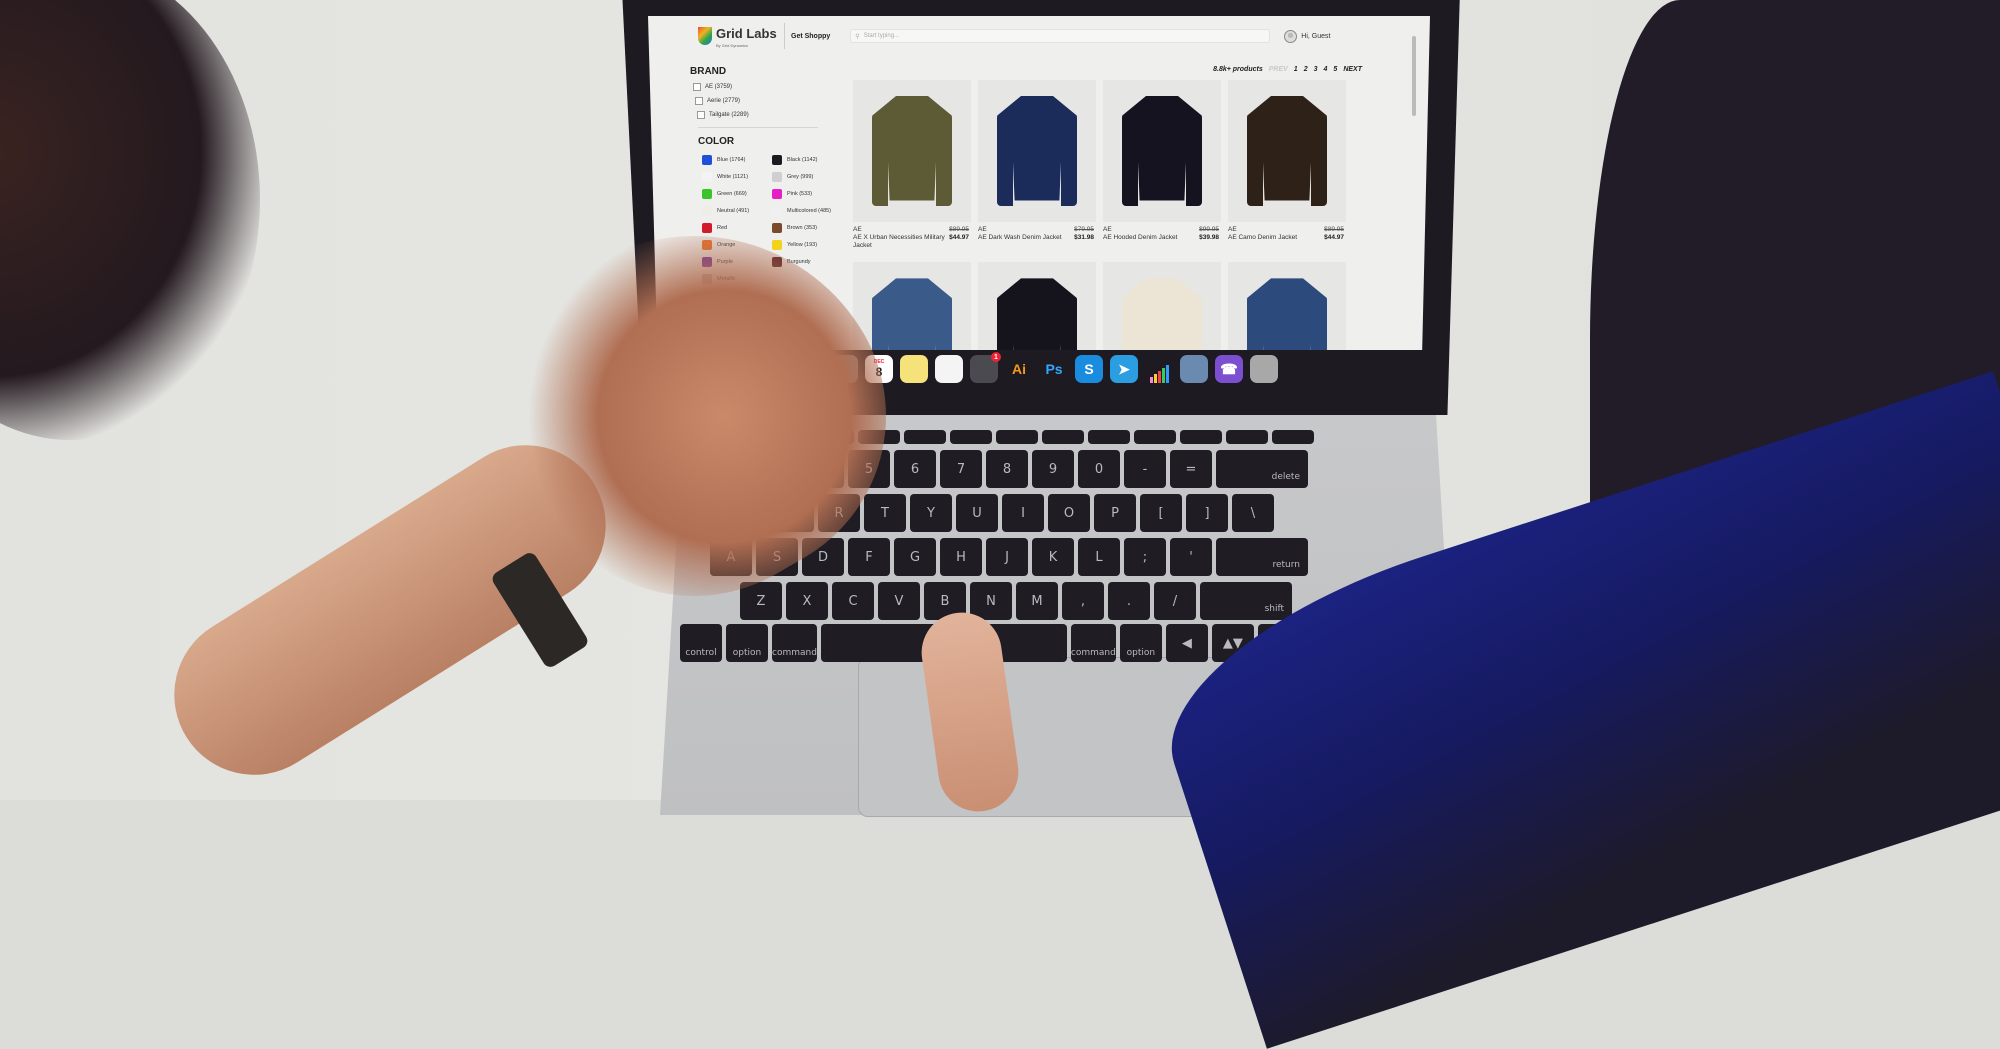 This screenshot has height=1049, width=2000. Describe the element at coordinates (701, 643) in the screenshot. I see `key-control: control` at that location.